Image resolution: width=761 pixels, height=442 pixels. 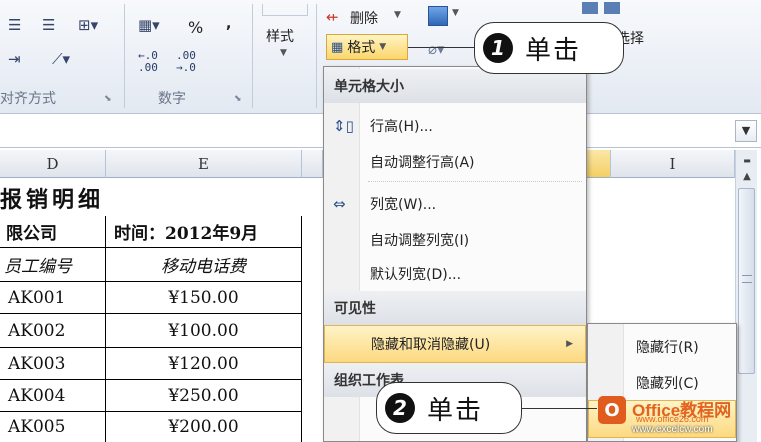 I want to click on table-row-amount: ¥250.00, so click(x=204, y=396).